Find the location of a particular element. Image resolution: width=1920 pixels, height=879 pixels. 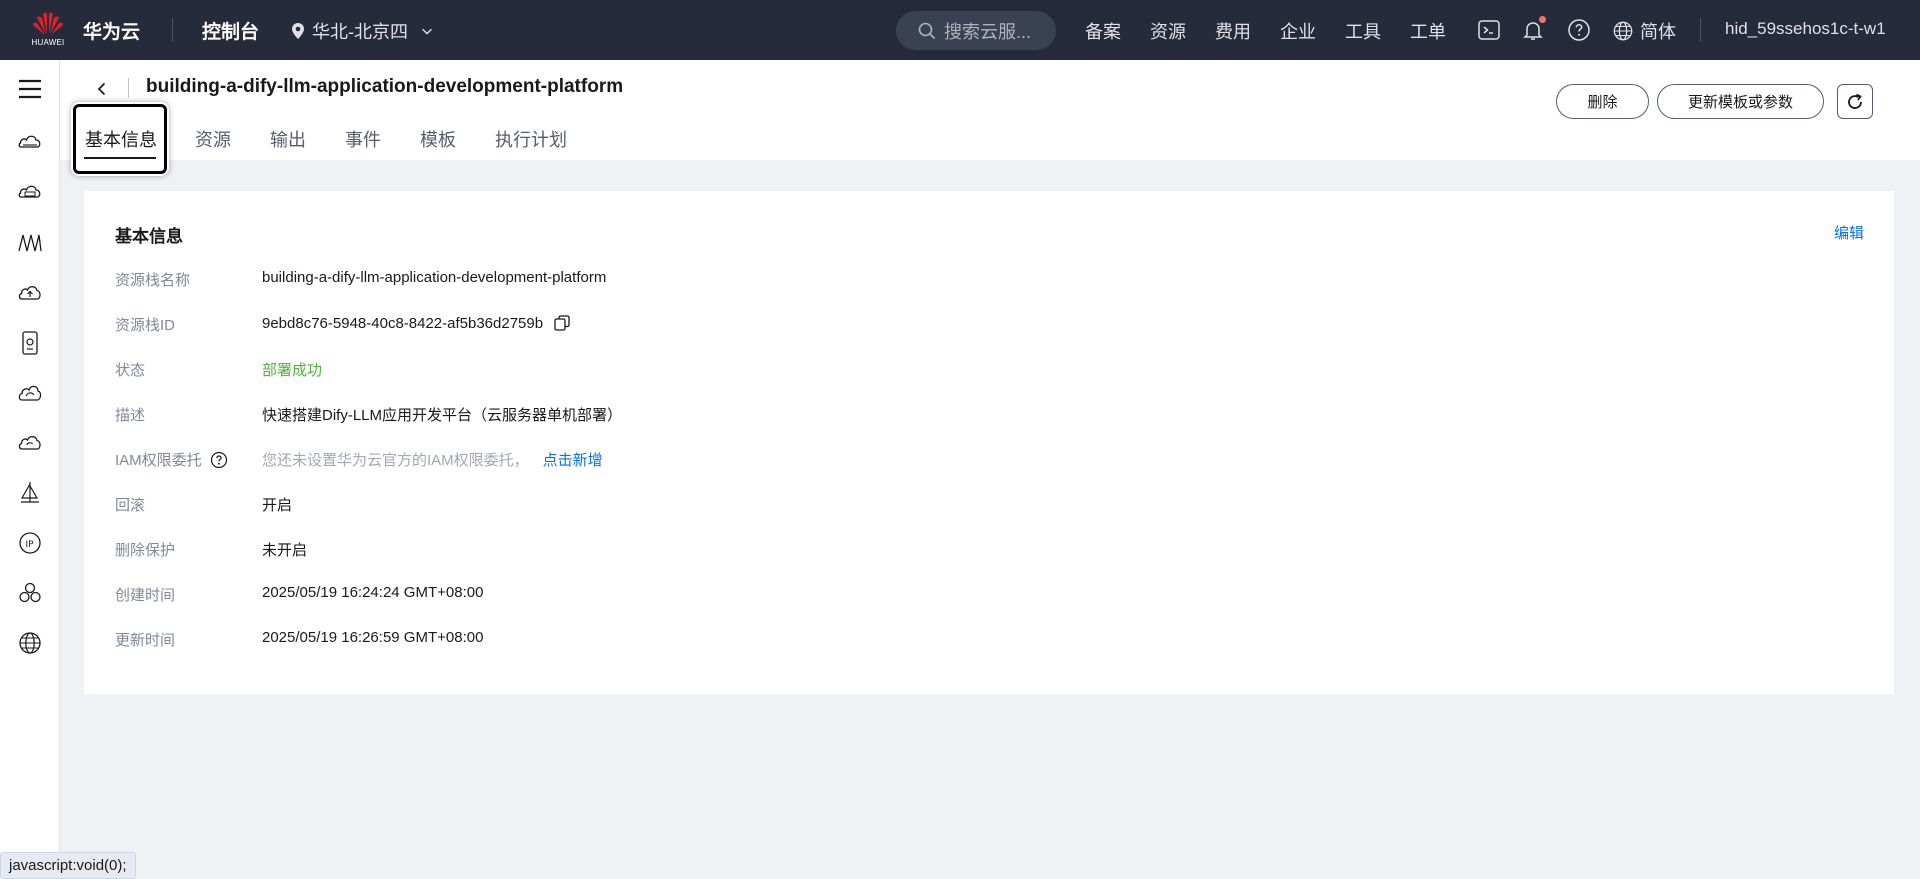

cloud-shell-icon is located at coordinates (1489, 30).